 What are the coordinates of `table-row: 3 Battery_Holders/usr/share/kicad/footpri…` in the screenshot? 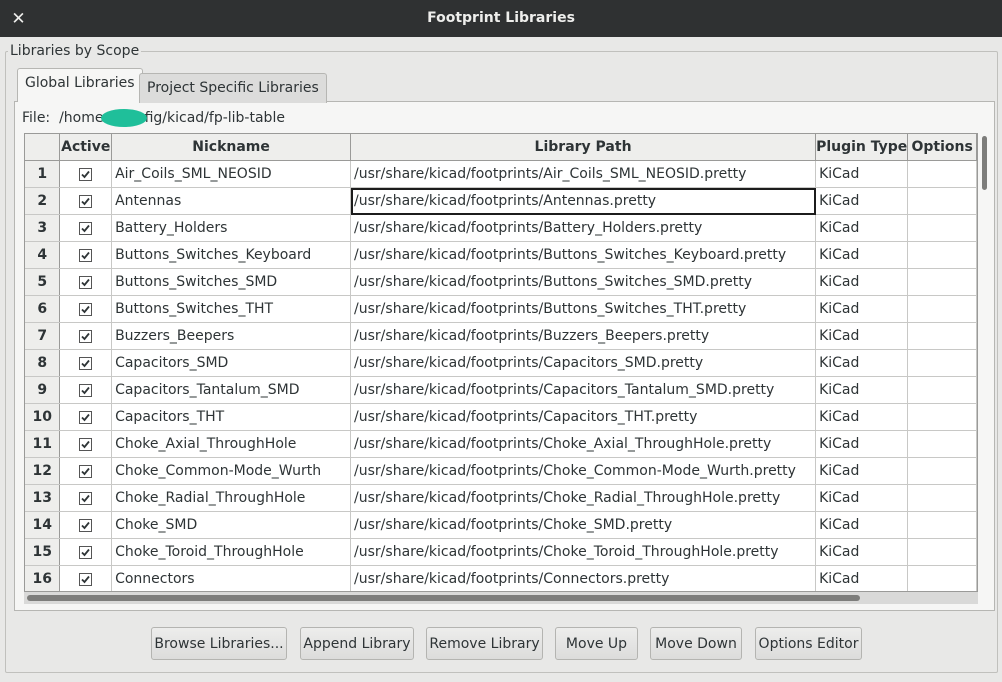 It's located at (501, 228).